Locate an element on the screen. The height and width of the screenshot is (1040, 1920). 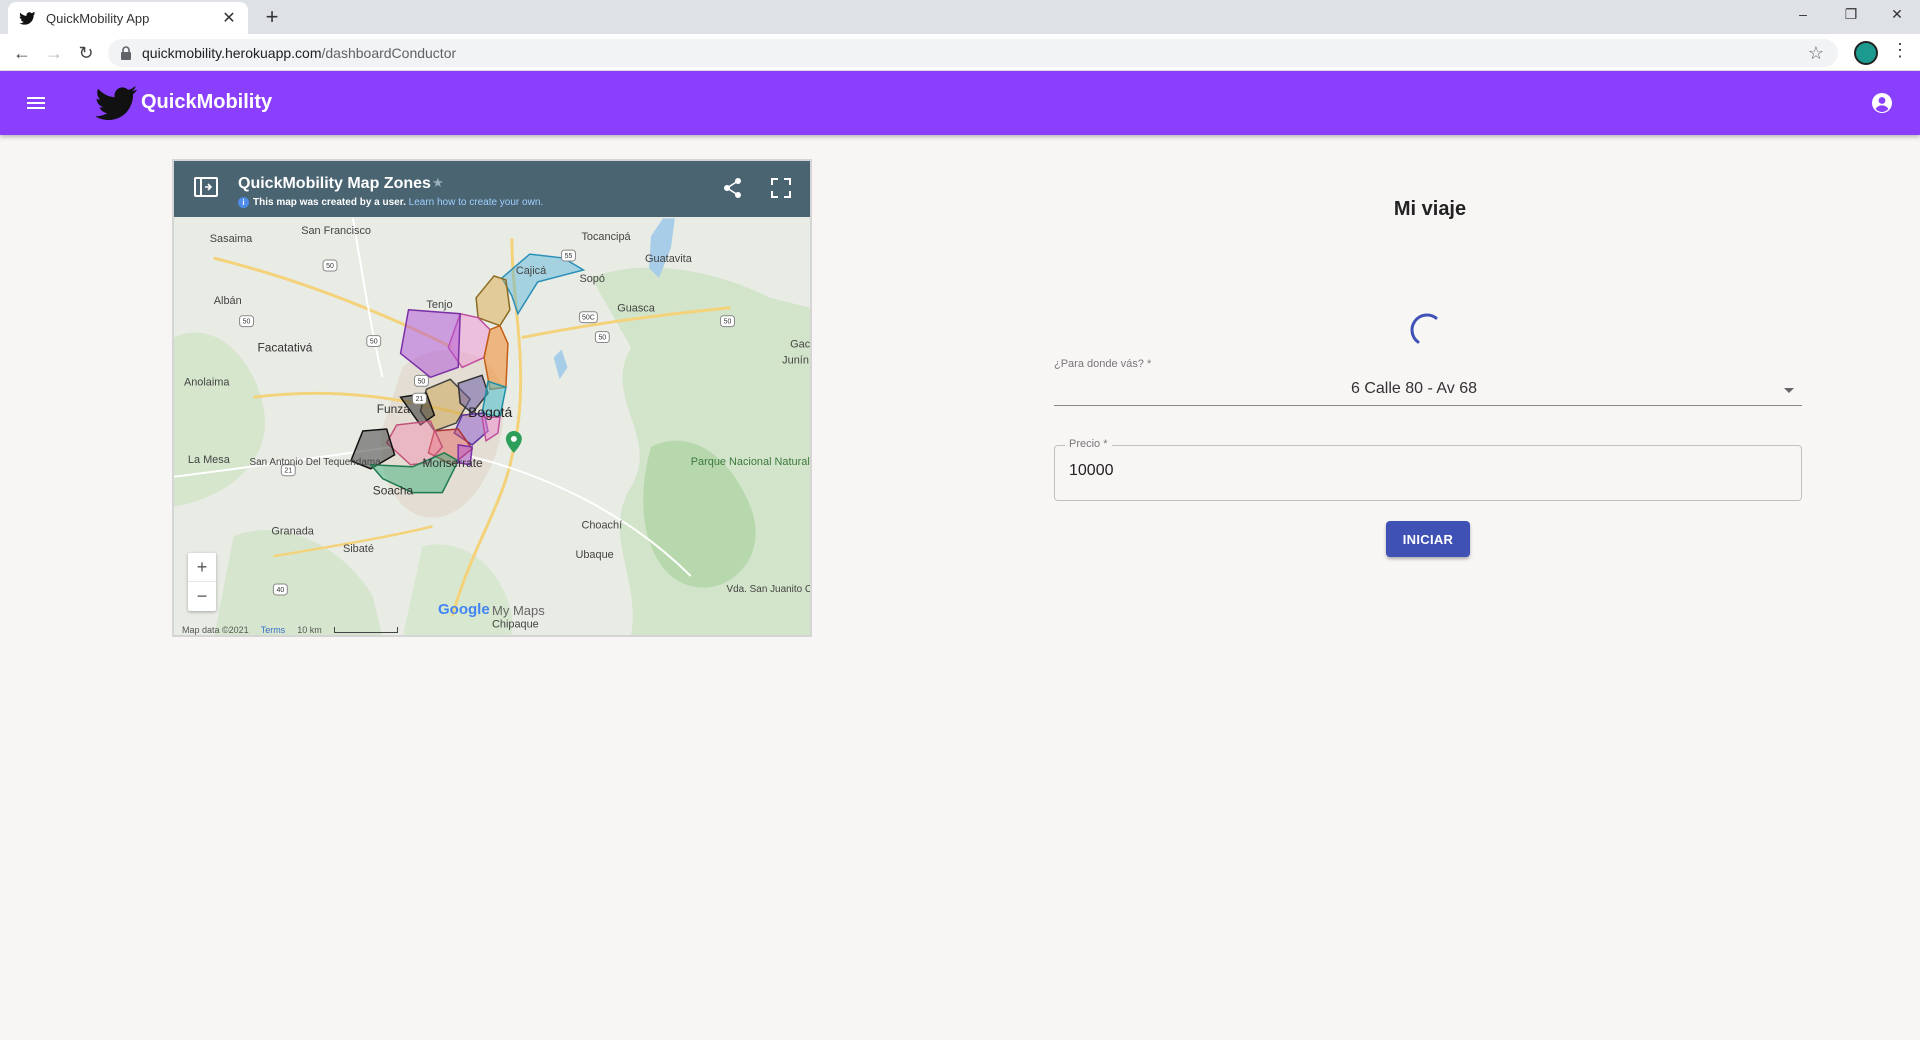
bookmark-star-icon: ☆ is located at coordinates (1816, 53).